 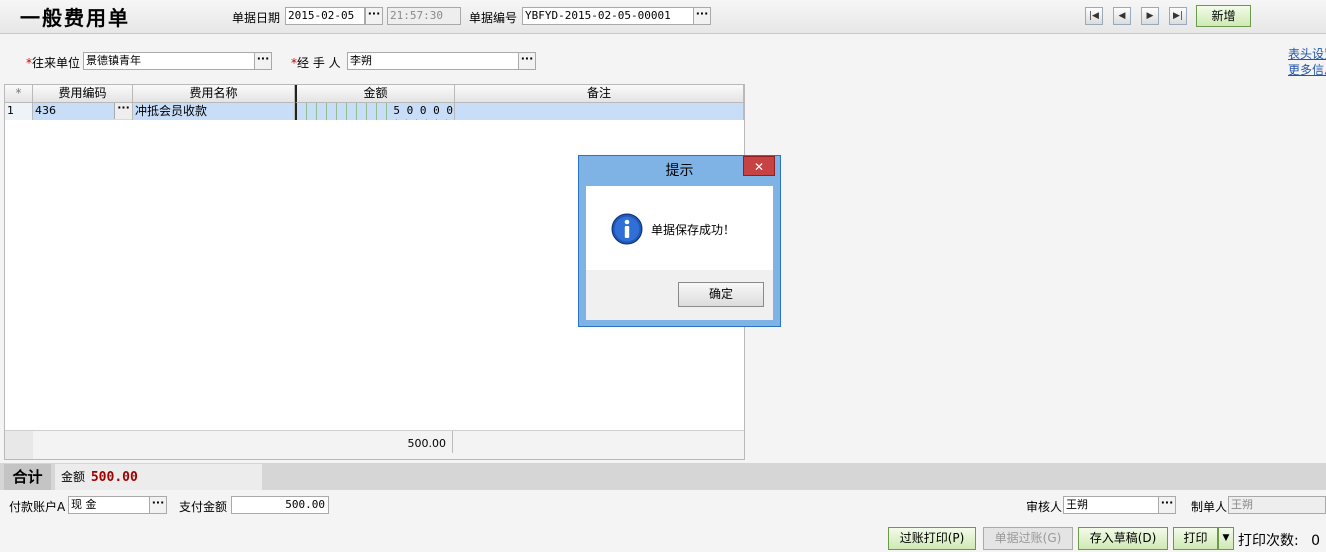 What do you see at coordinates (608, 16) in the screenshot?
I see `number-field: YBFYD-2015-02-05-00001` at bounding box center [608, 16].